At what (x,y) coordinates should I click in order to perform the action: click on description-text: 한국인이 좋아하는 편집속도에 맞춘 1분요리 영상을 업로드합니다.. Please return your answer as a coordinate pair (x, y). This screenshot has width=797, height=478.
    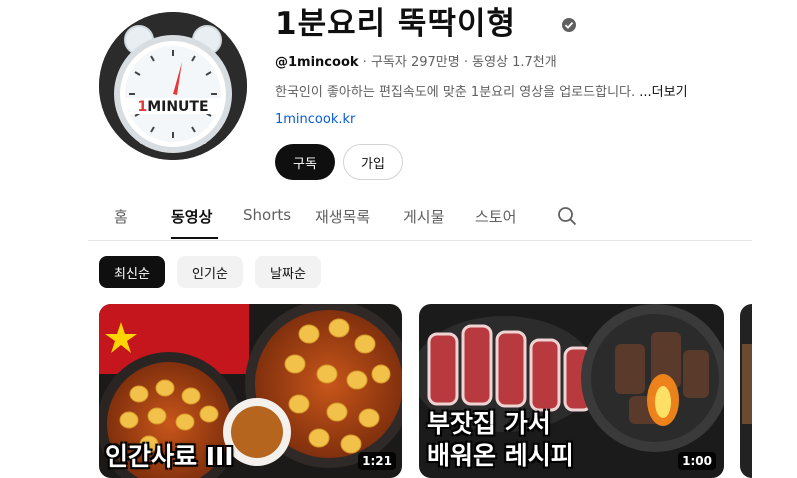
    Looking at the image, I should click on (455, 92).